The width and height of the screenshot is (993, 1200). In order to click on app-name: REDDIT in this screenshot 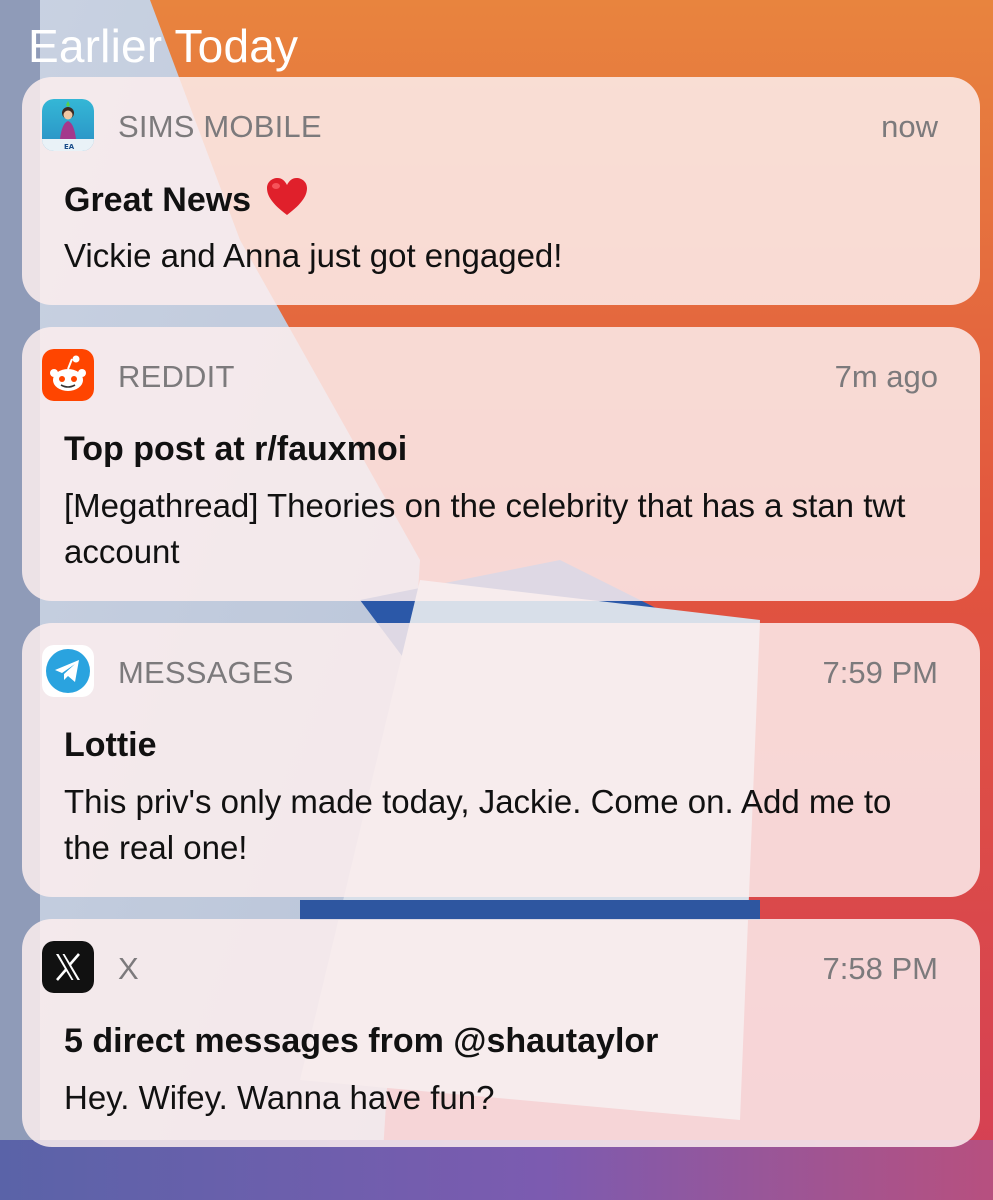, I will do `click(176, 376)`.